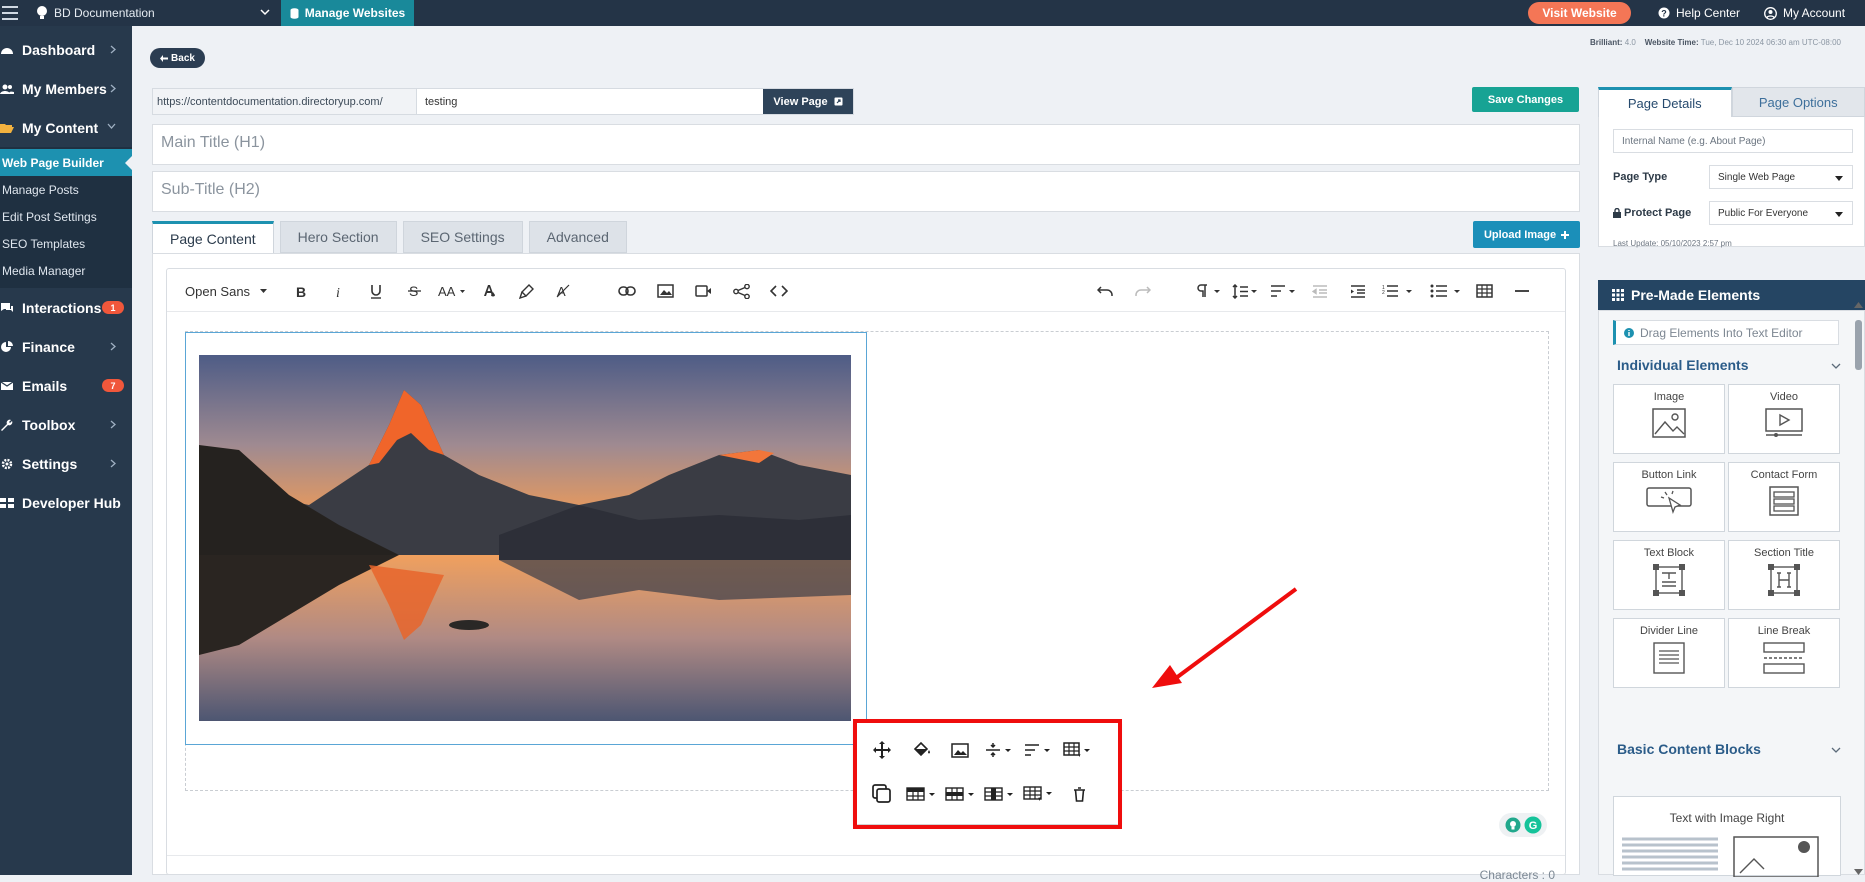  Describe the element at coordinates (1858, 588) in the screenshot. I see `elements-scrollbar` at that location.